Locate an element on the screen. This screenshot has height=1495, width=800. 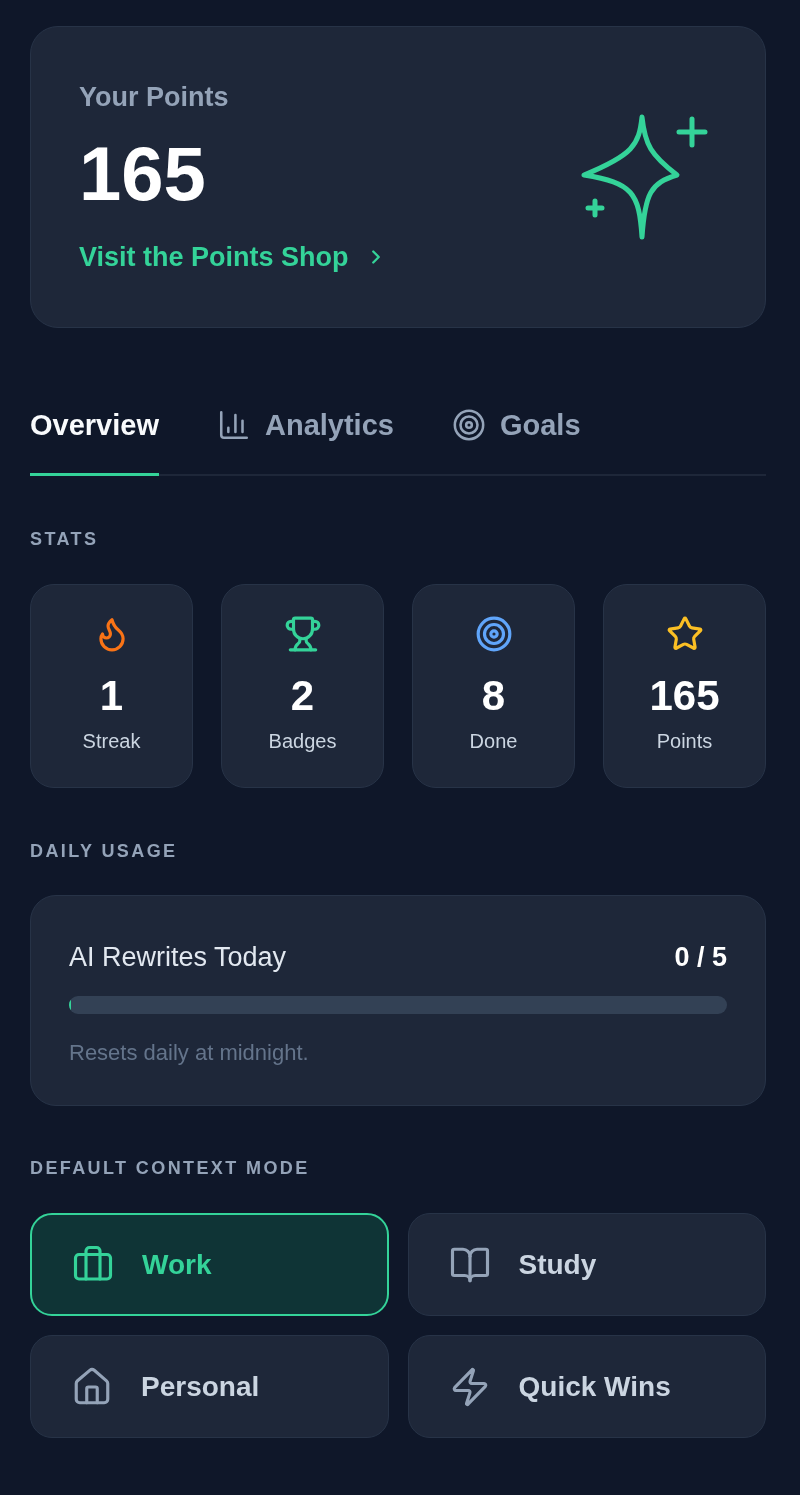
points-value: 165 is located at coordinates (142, 173).